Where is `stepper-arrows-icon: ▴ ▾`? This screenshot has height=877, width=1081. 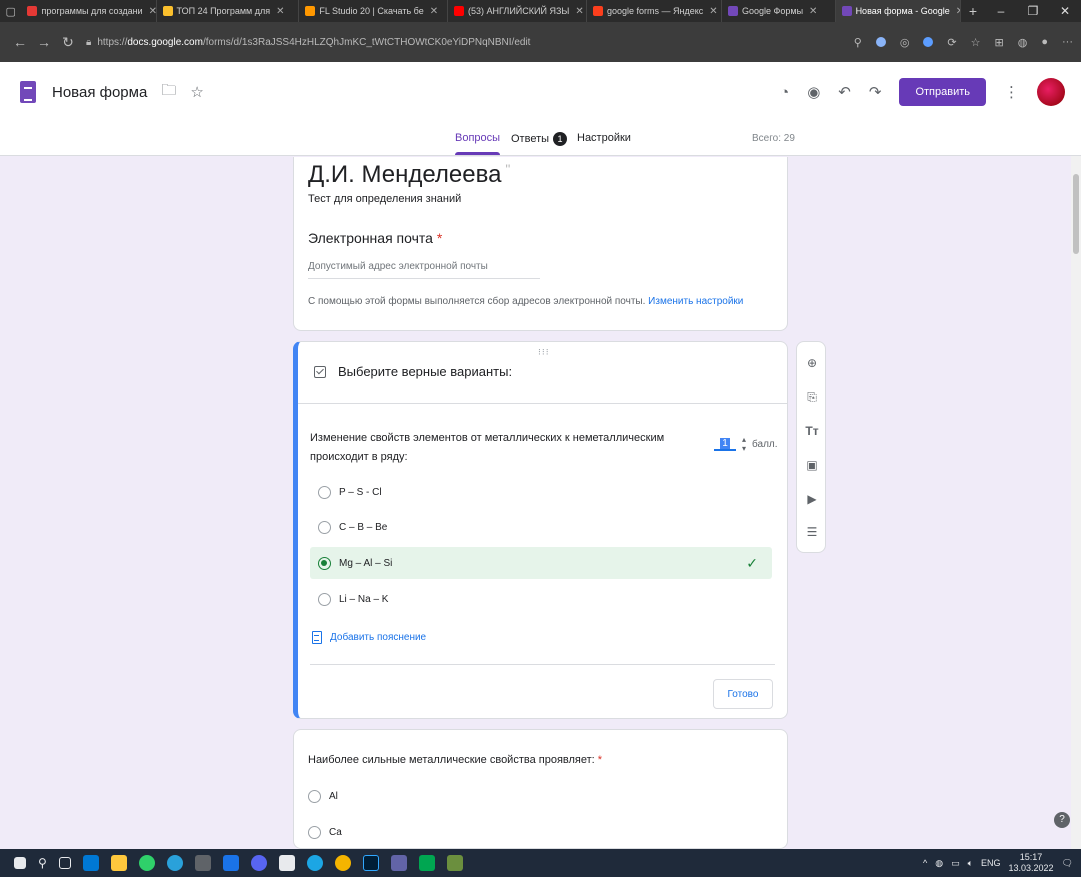 stepper-arrows-icon: ▴ ▾ is located at coordinates (744, 444).